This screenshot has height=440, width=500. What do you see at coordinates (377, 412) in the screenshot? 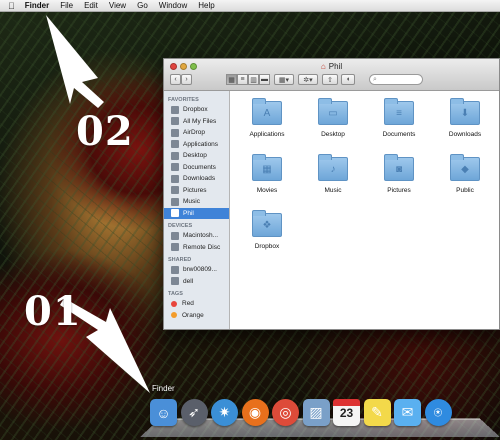
I see `dock-stickies-icon: ✎` at bounding box center [377, 412].